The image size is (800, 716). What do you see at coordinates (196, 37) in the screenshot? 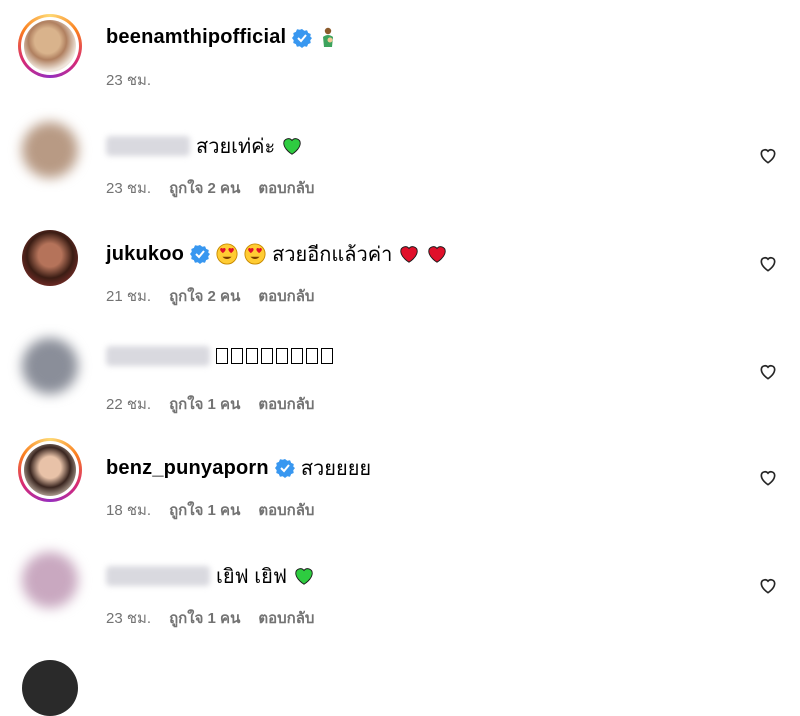
I see `post-username: beenamthipofficial` at bounding box center [196, 37].